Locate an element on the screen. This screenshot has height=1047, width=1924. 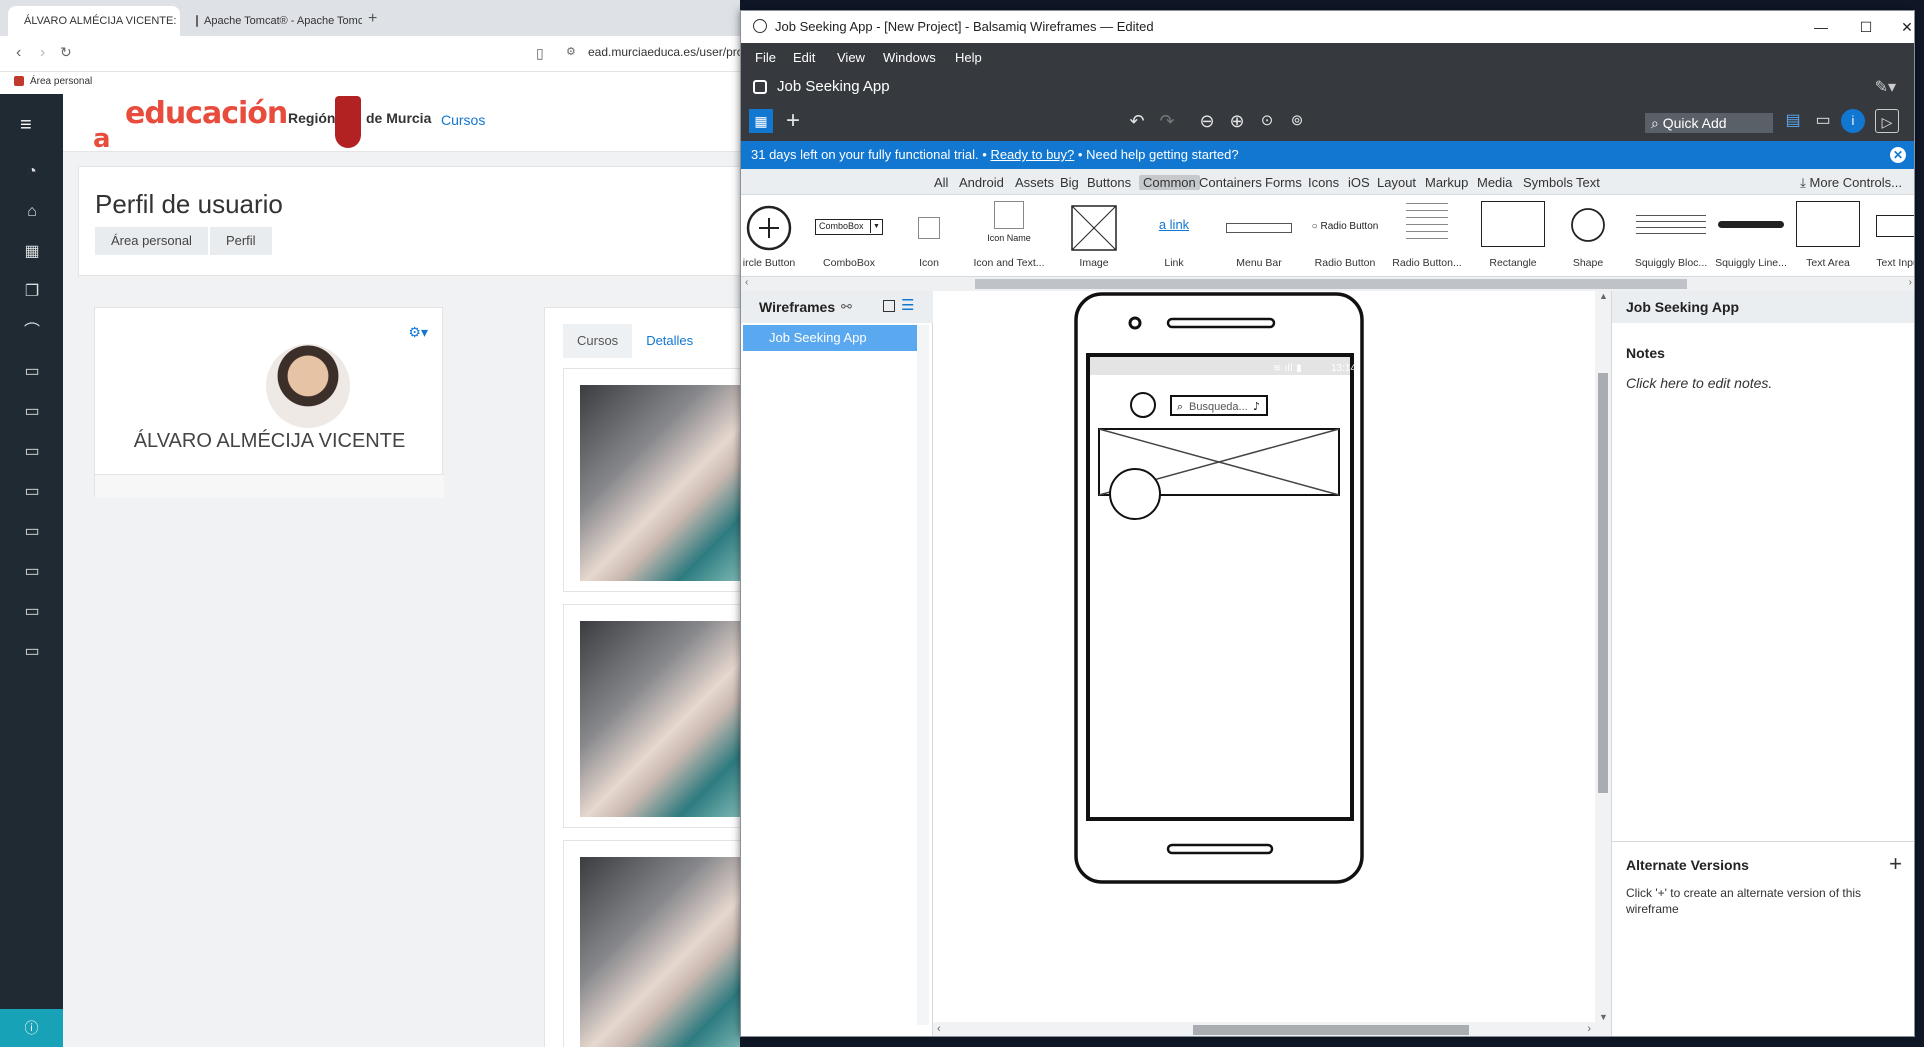
zoom-out-icon: ⊖ is located at coordinates (1207, 121).